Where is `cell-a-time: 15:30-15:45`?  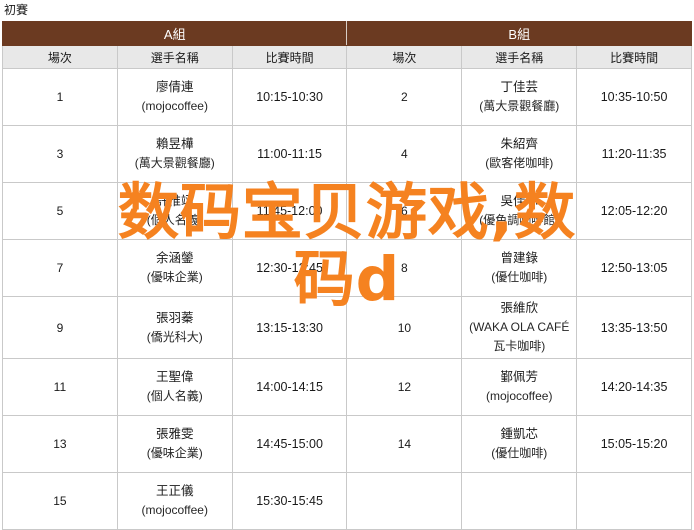
cell-a-time: 15:30-15:45 is located at coordinates (289, 501).